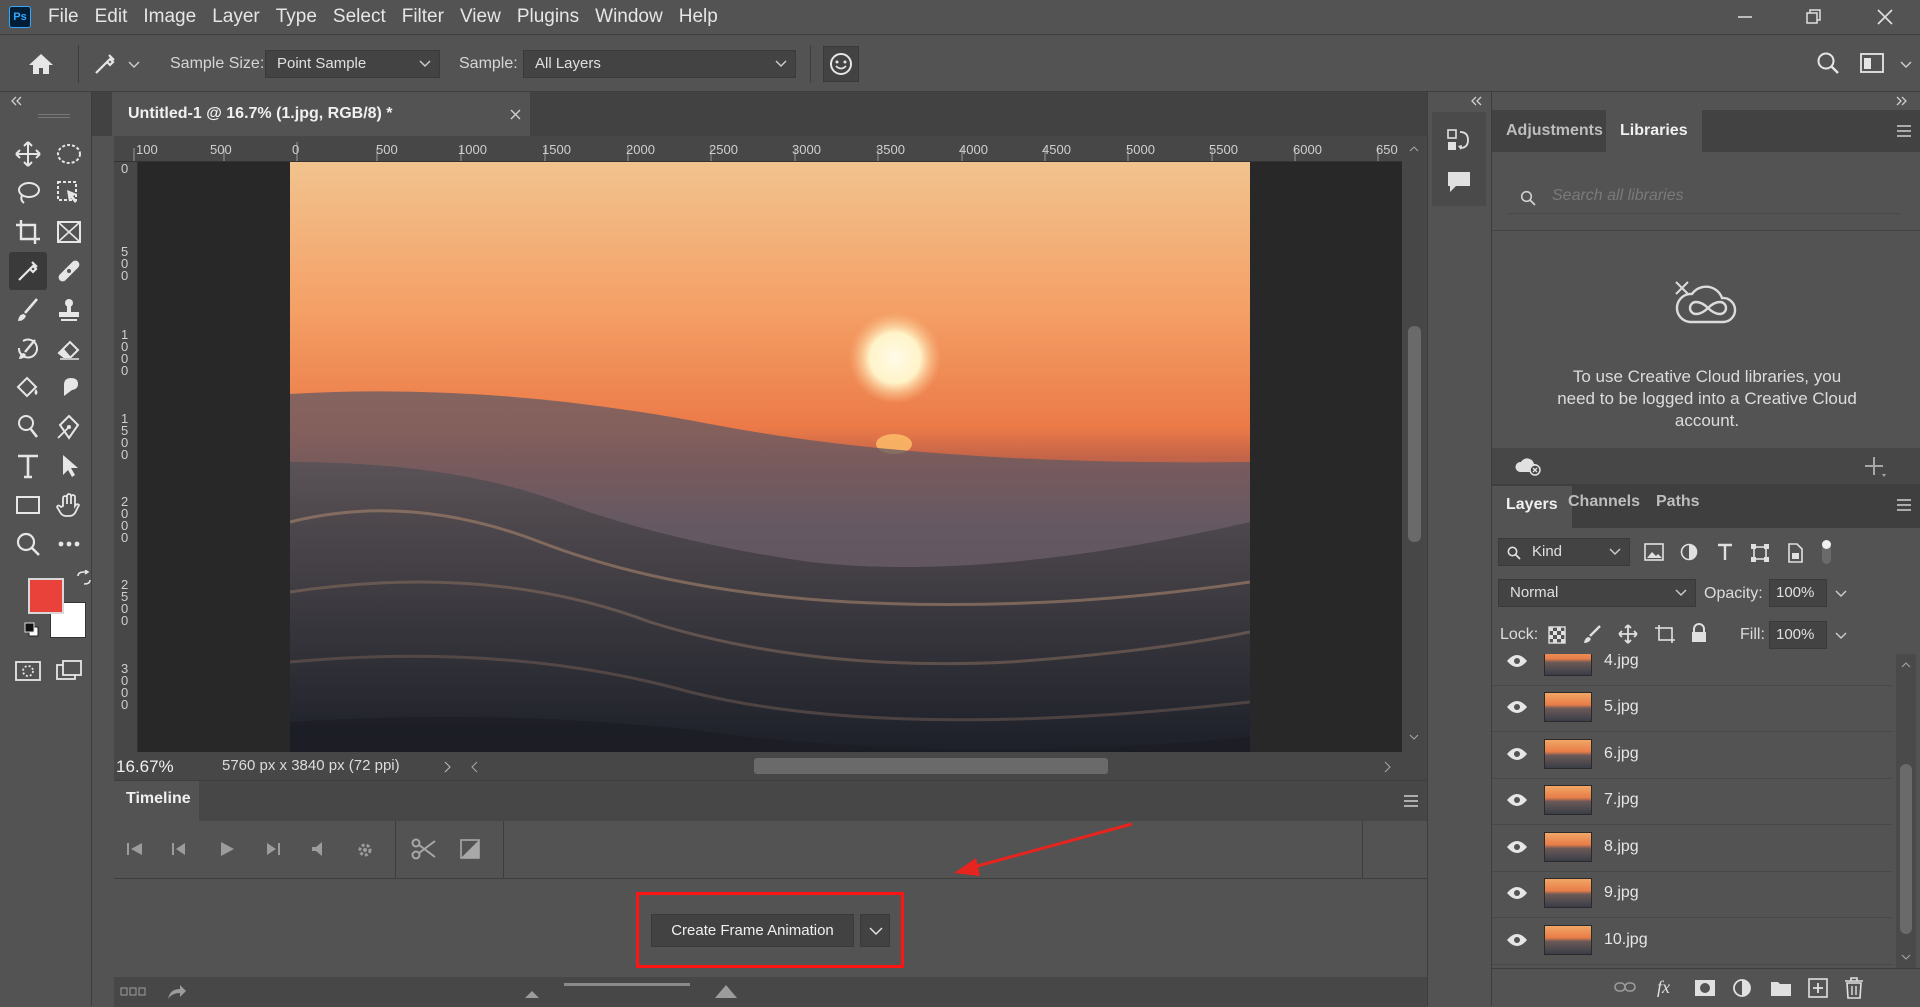 The width and height of the screenshot is (1920, 1007). I want to click on smart-object-filter-icon, so click(1795, 553).